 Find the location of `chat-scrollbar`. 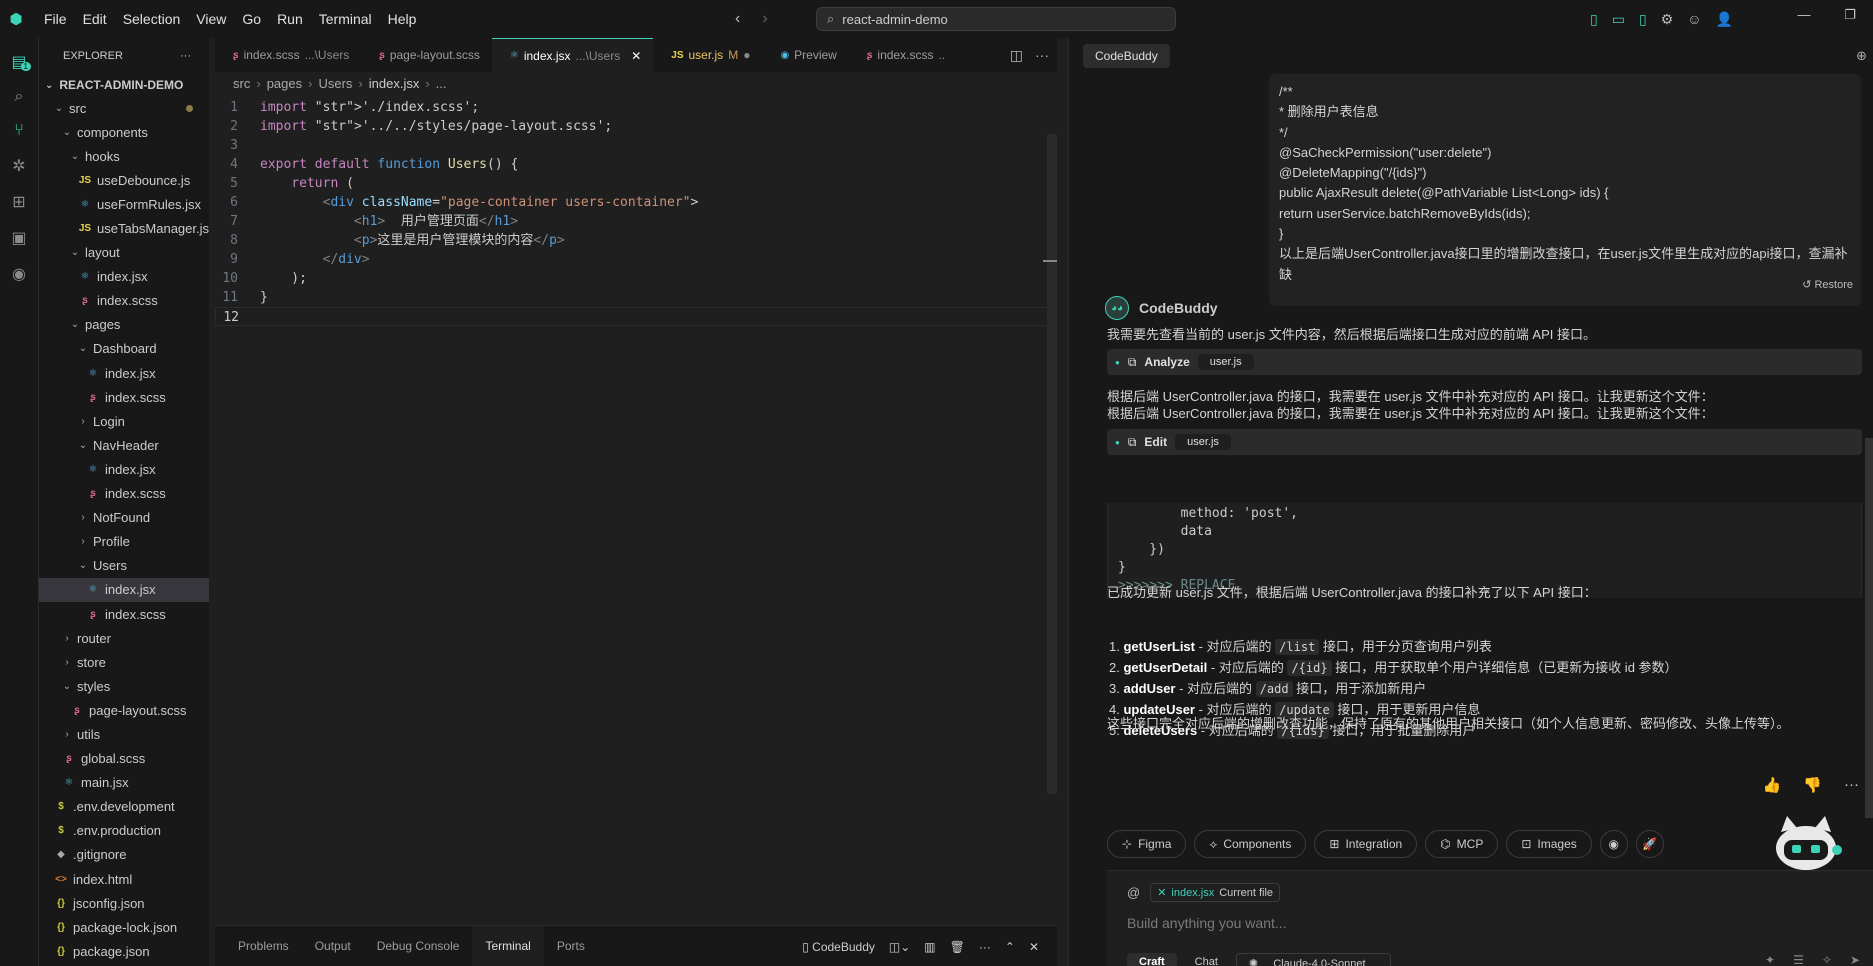

chat-scrollbar is located at coordinates (1869, 628).